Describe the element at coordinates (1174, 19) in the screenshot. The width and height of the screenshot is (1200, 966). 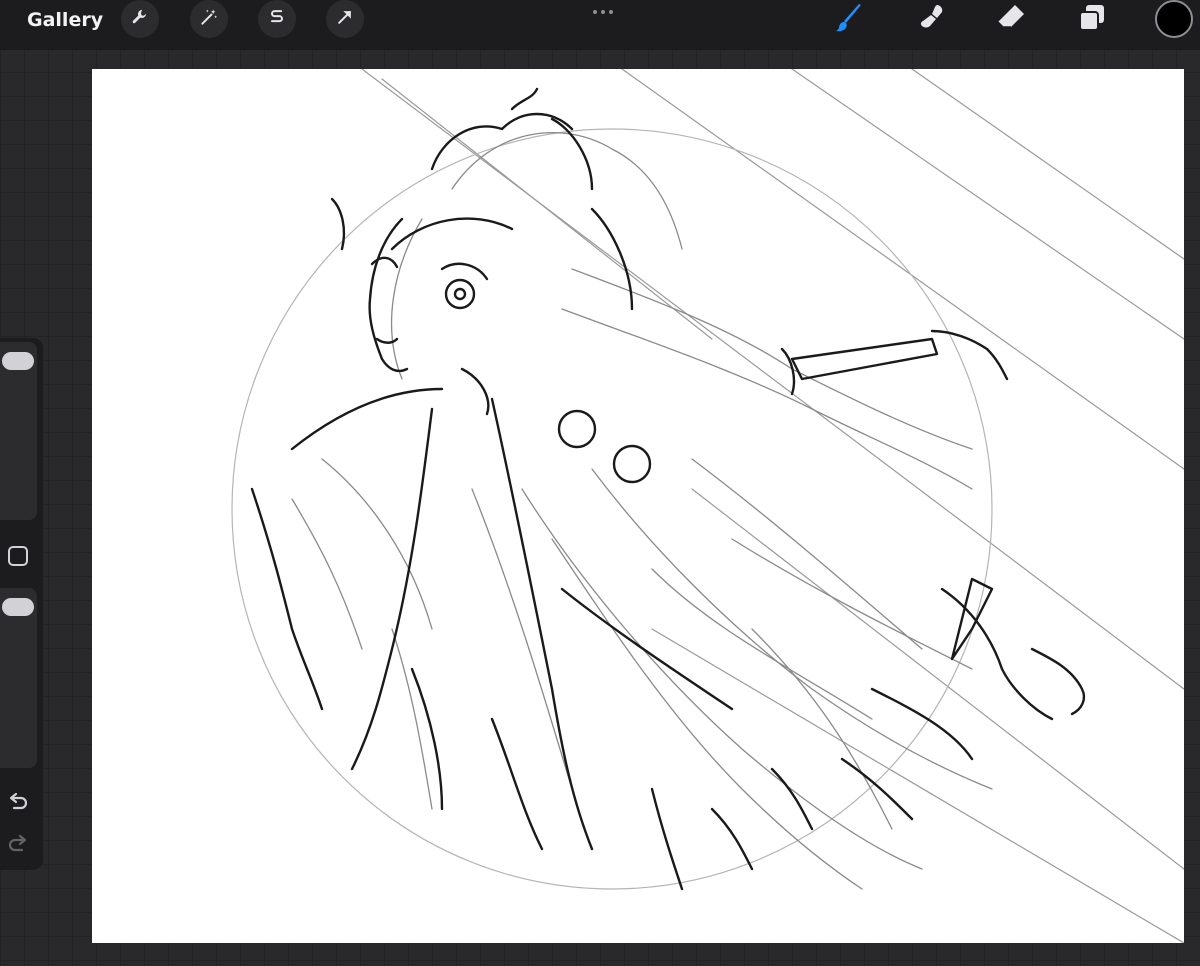
I see `color-picker-button` at that location.